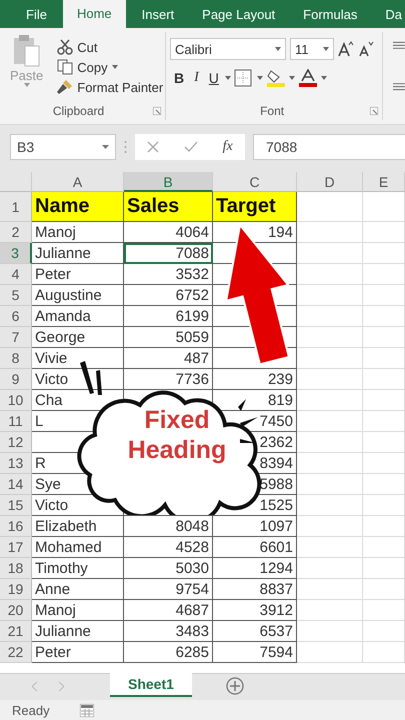  What do you see at coordinates (16, 442) in the screenshot?
I see `row-header: 12` at bounding box center [16, 442].